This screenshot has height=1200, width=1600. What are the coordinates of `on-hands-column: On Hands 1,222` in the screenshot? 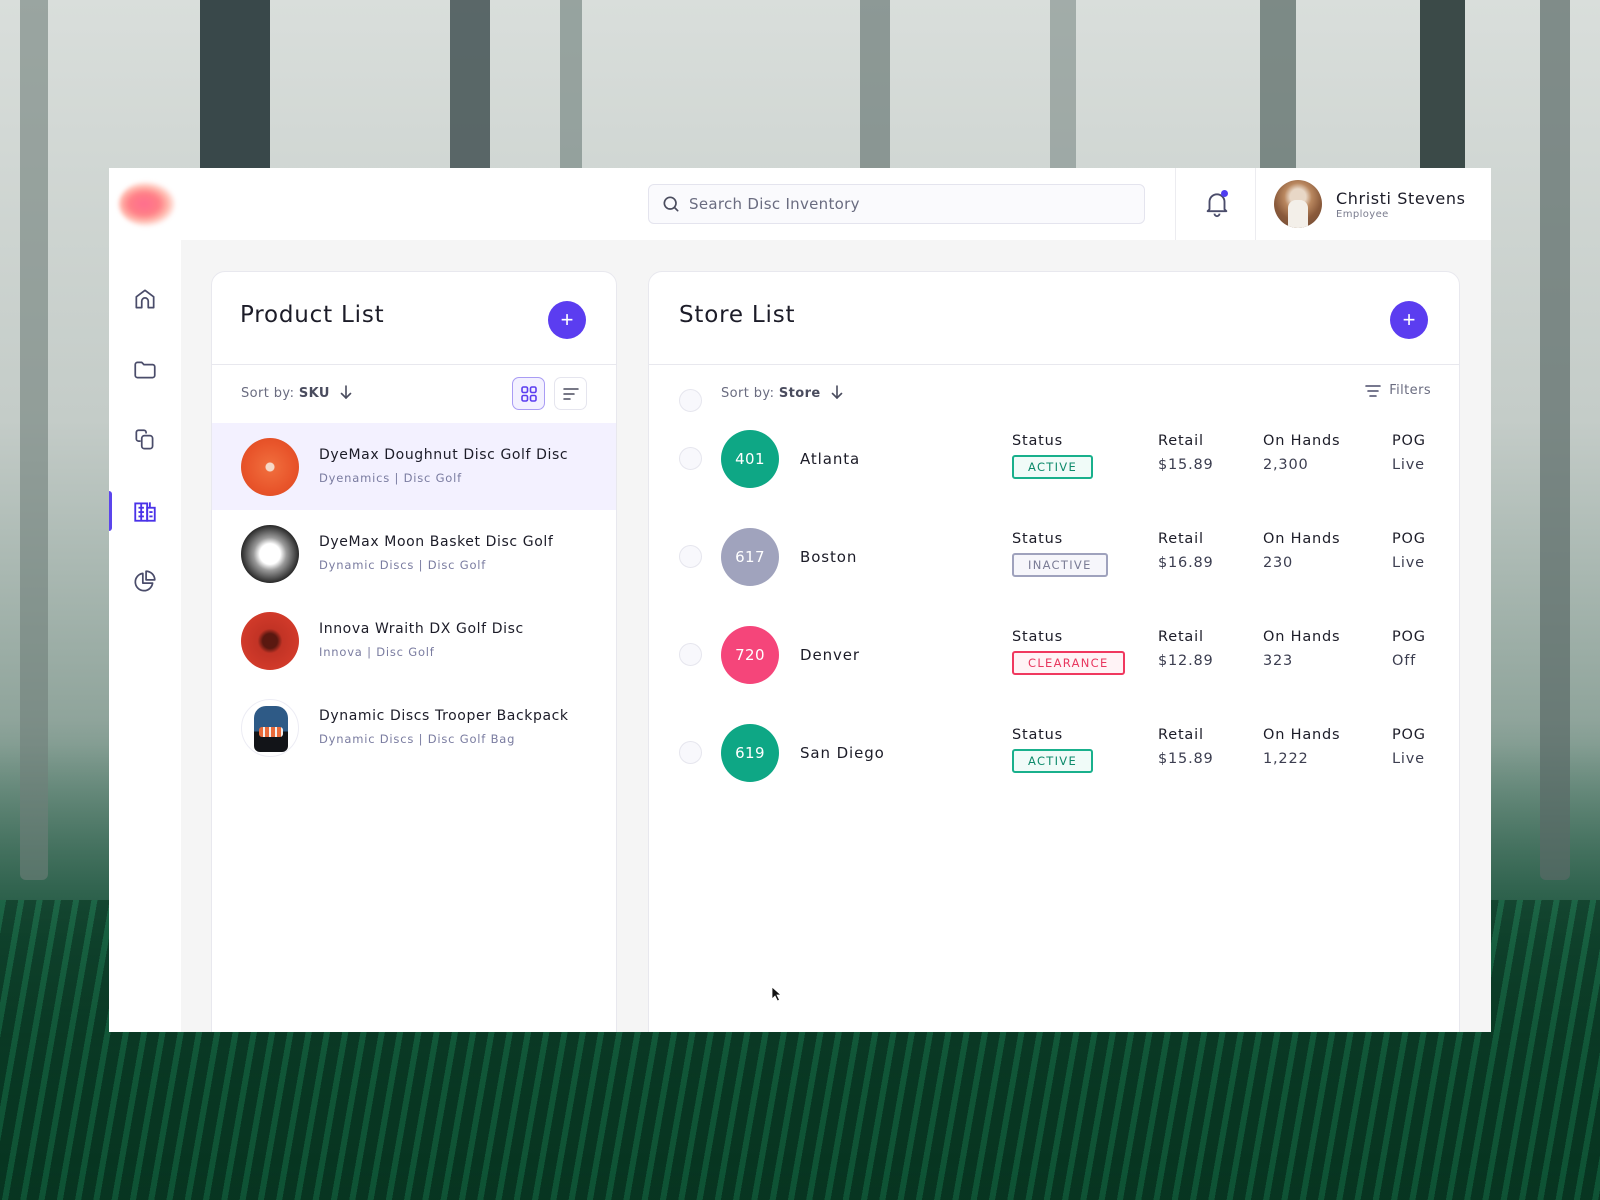 It's located at (1301, 747).